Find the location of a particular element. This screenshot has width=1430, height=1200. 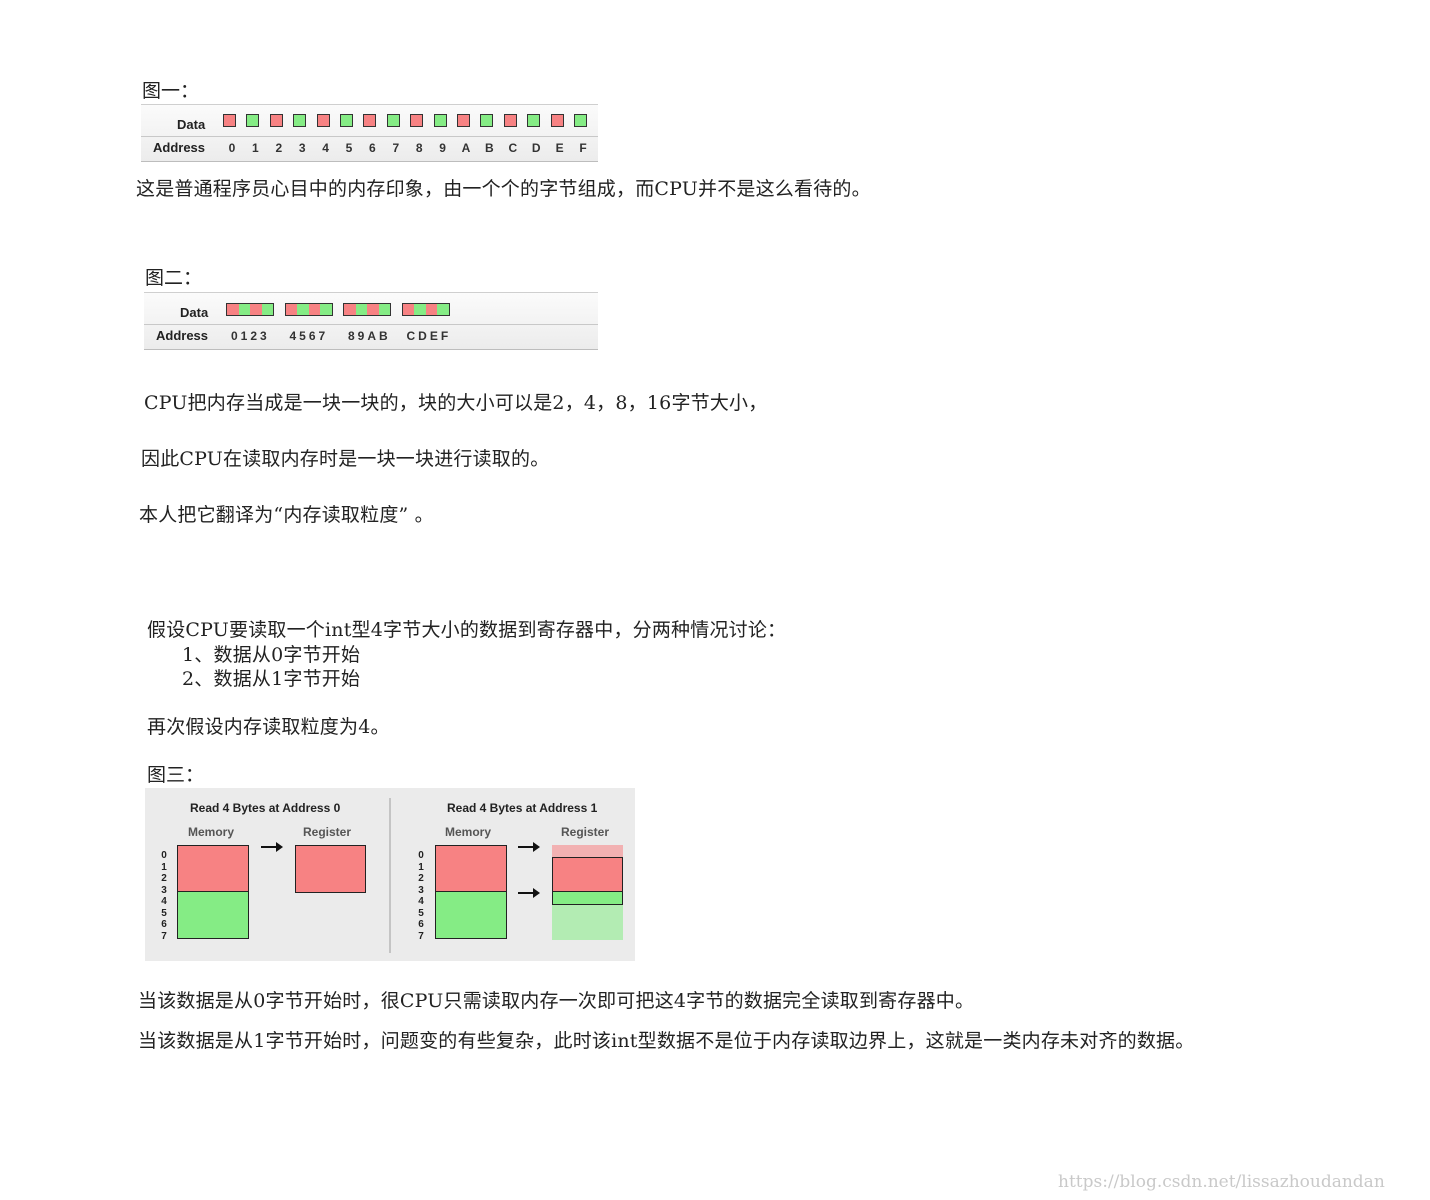

block-address-label: 0123 is located at coordinates (250, 336).